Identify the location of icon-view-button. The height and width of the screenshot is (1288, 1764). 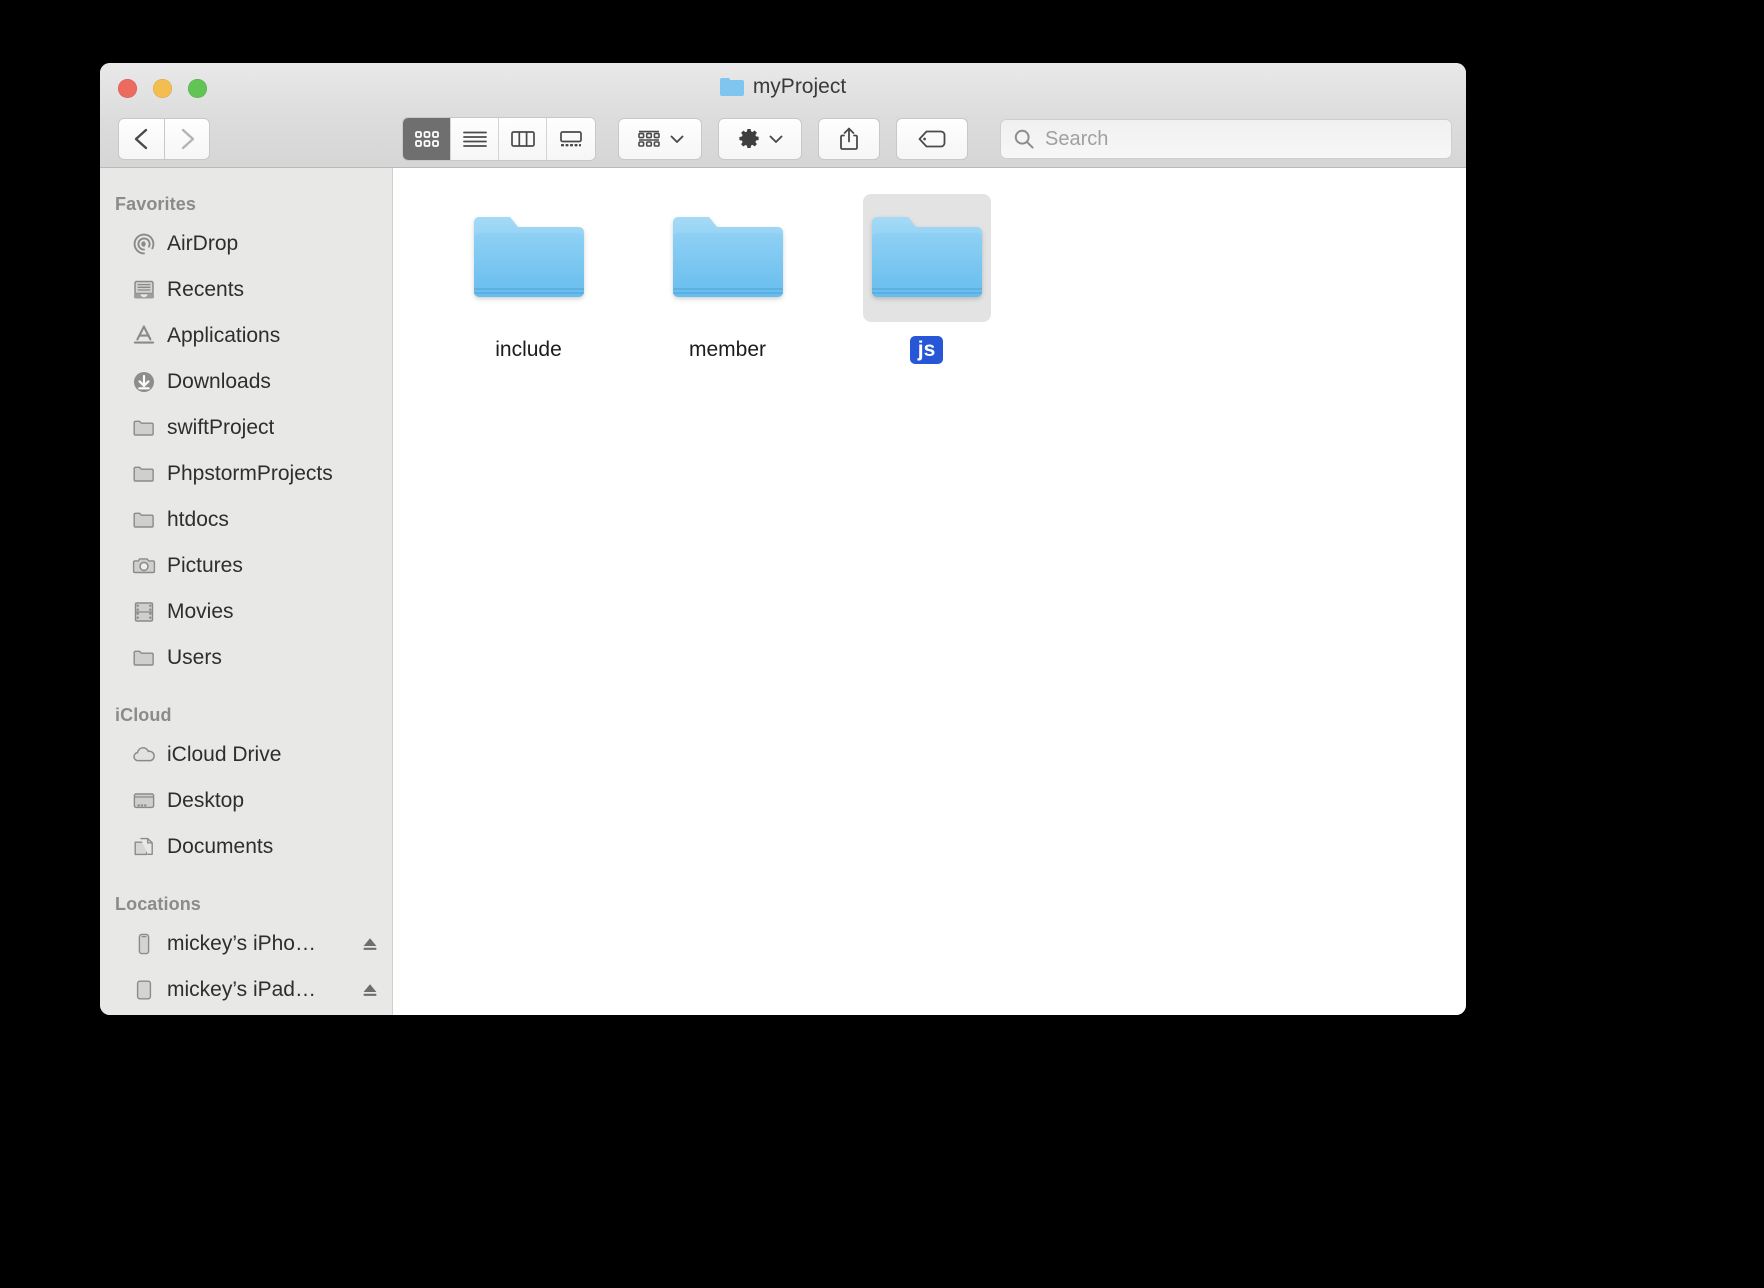
(427, 139).